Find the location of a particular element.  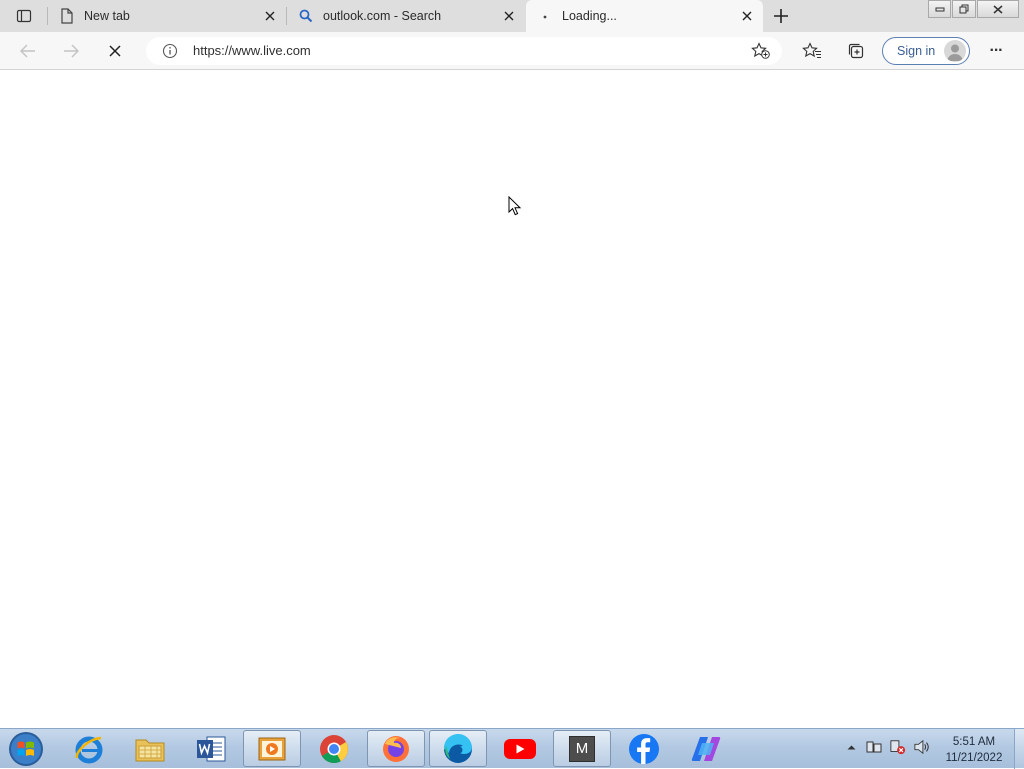

more-icon: ··· is located at coordinates (996, 50).